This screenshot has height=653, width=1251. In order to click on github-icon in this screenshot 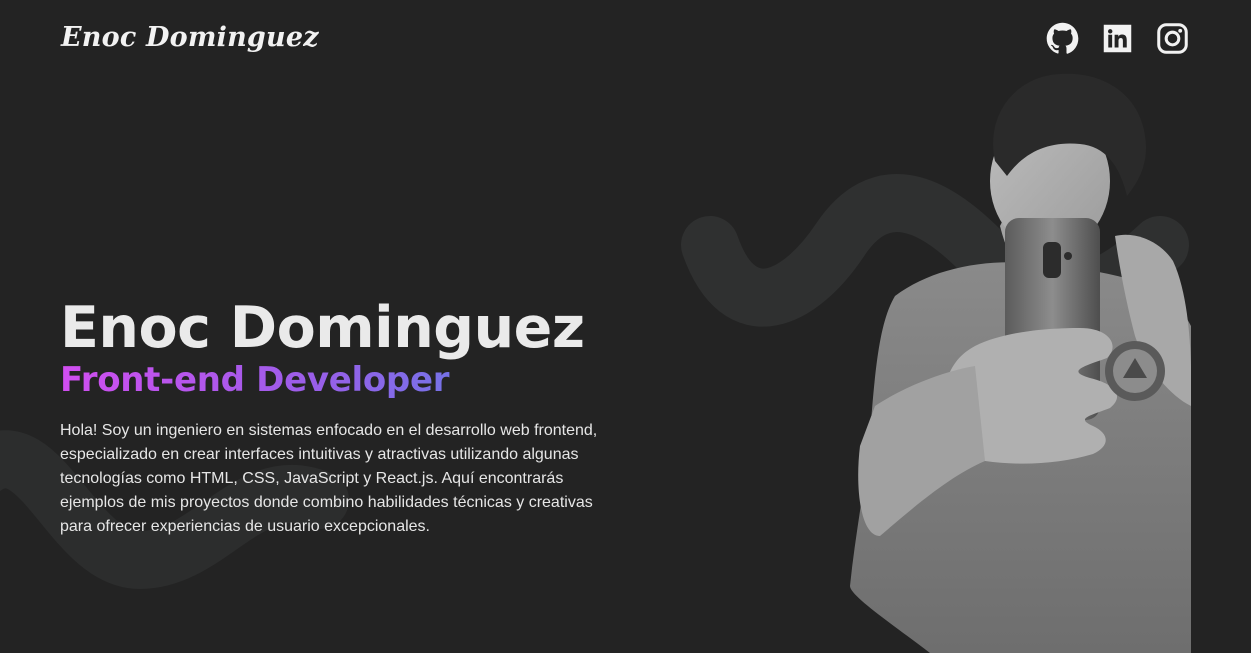, I will do `click(1062, 38)`.